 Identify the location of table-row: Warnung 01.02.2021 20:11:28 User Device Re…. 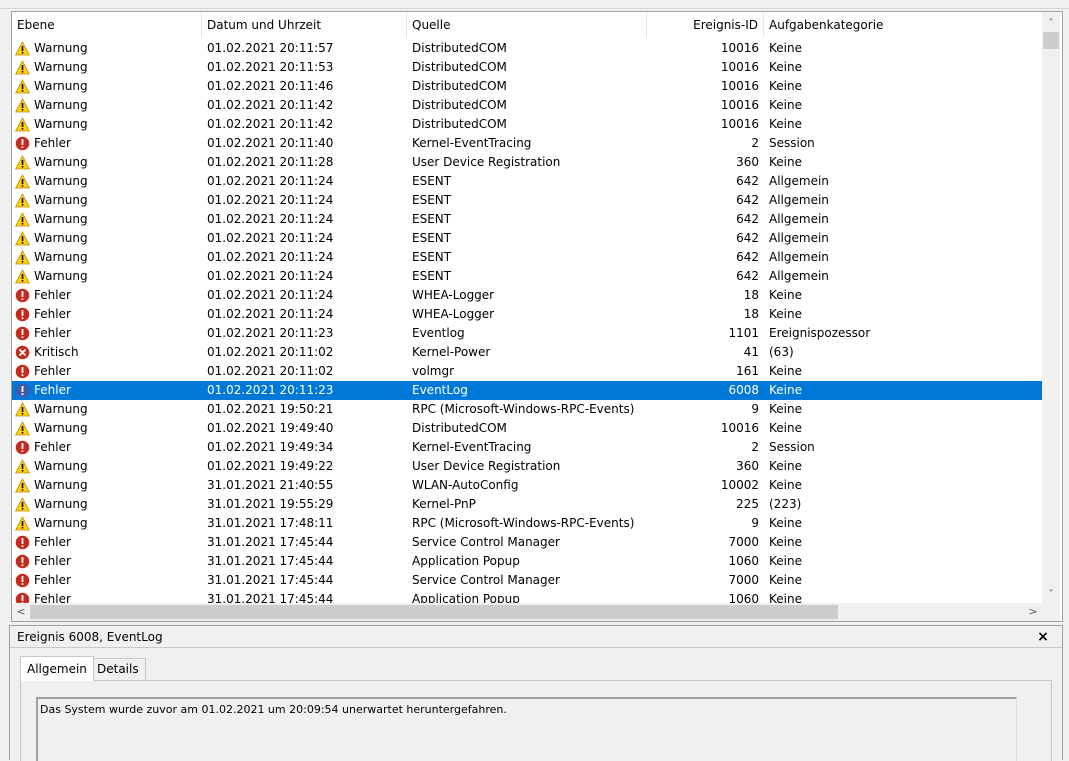
(527, 162).